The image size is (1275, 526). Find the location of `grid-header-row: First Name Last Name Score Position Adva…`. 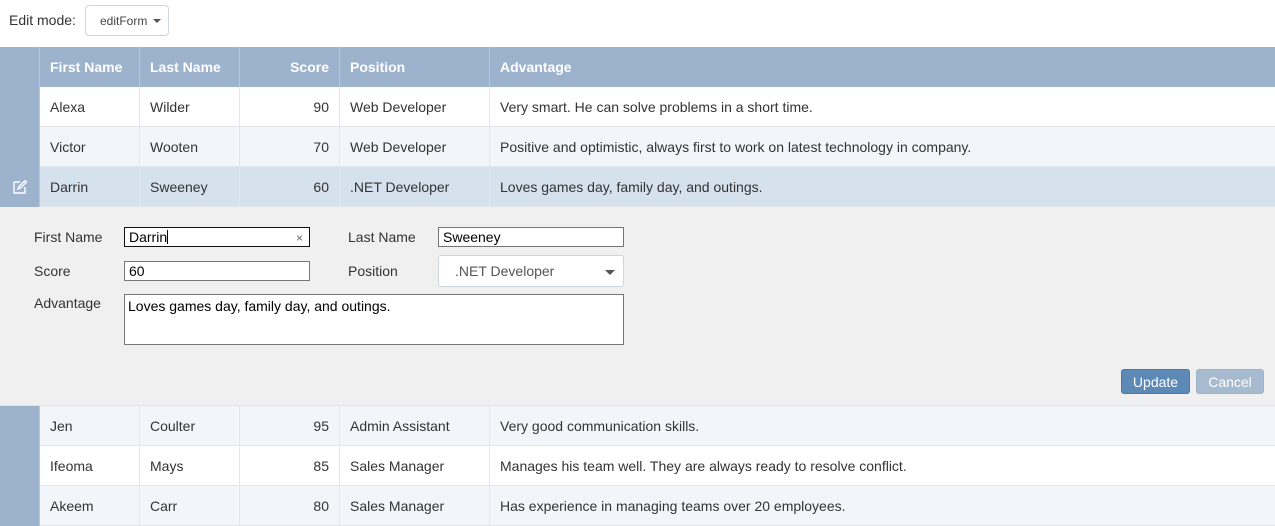

grid-header-row: First Name Last Name Score Position Adva… is located at coordinates (637, 67).